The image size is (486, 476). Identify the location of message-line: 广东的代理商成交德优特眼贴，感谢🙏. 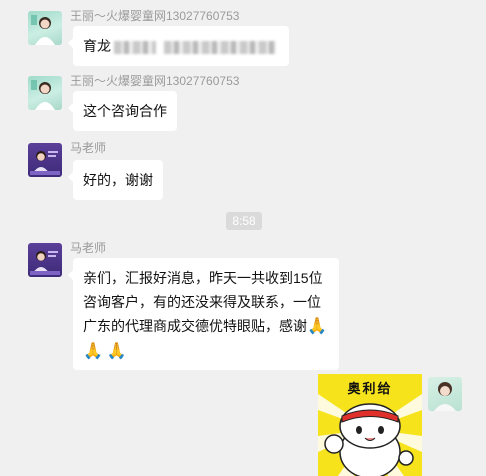
(206, 326).